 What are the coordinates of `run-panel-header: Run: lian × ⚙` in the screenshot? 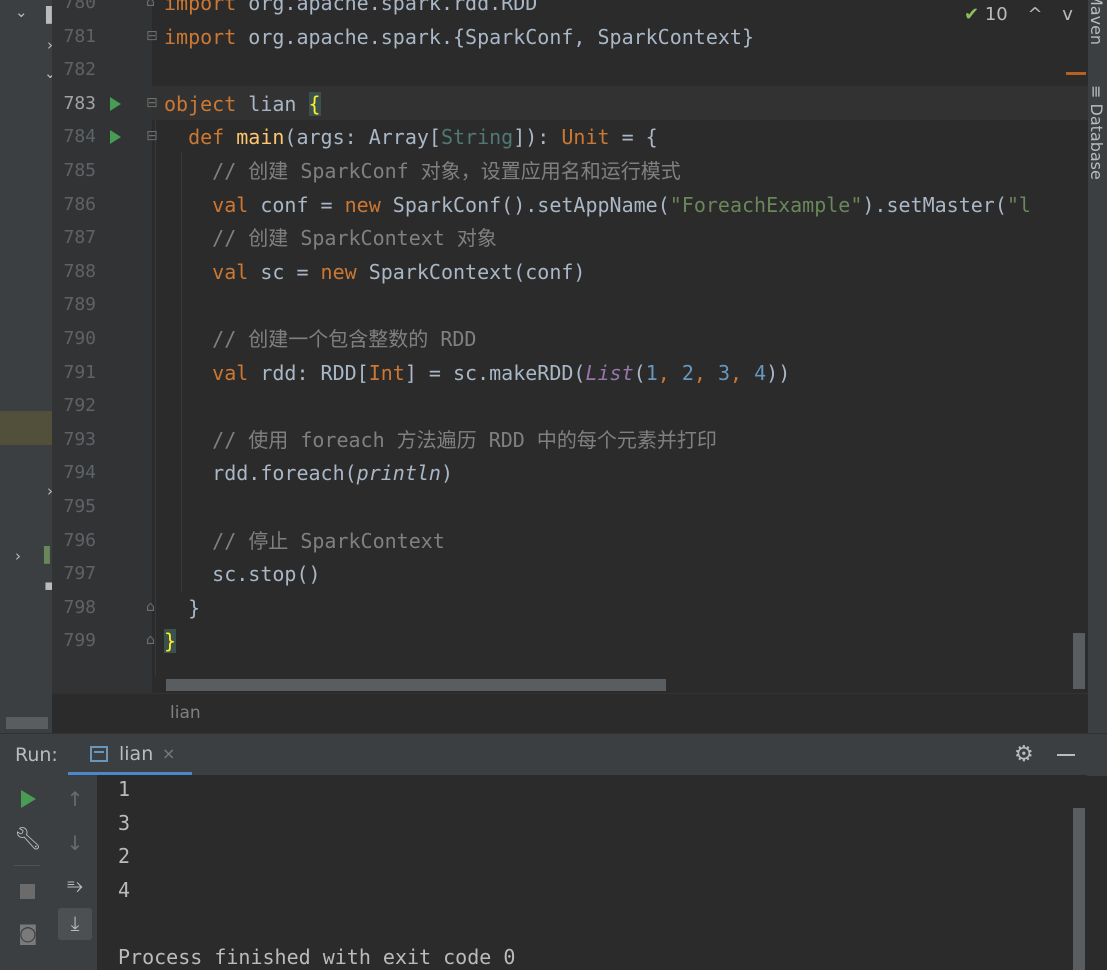 It's located at (553, 754).